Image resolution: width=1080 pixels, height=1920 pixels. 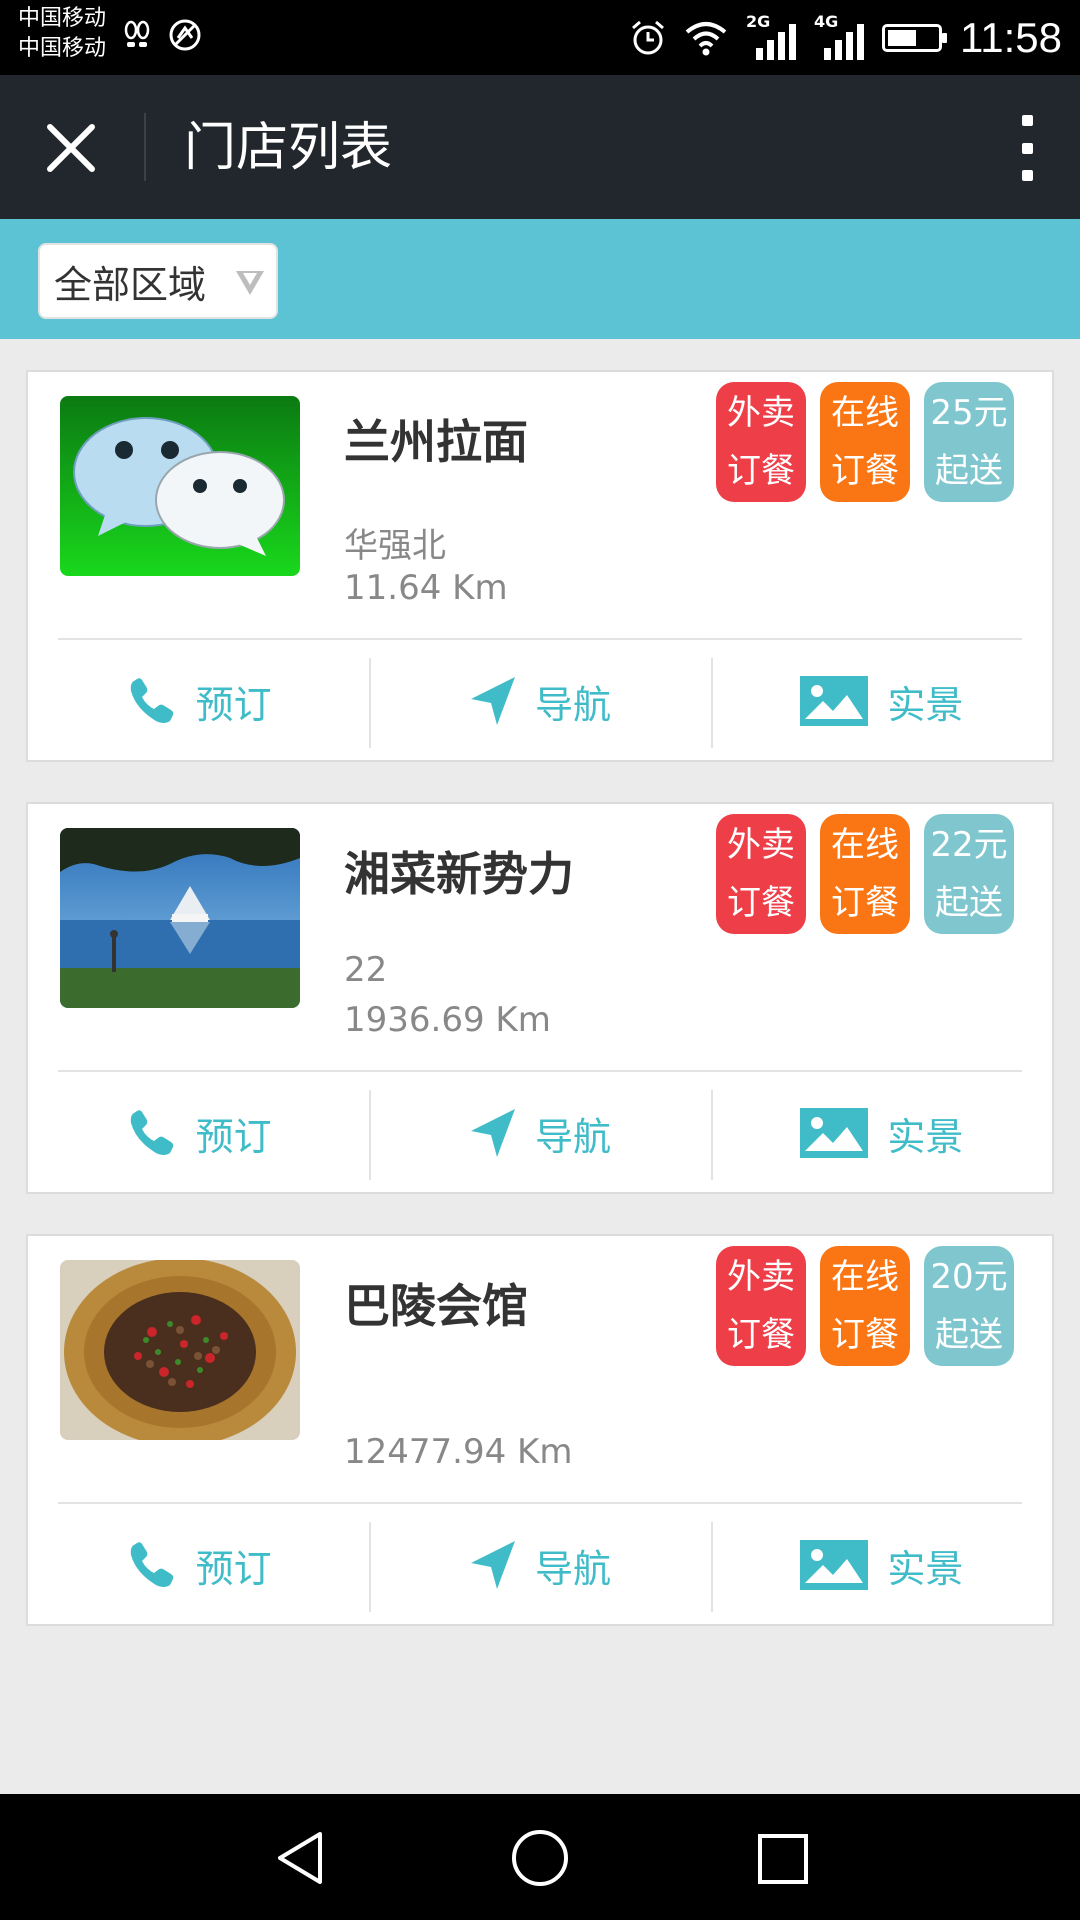 What do you see at coordinates (969, 1306) in the screenshot?
I see `tag-min-delivery: 20元 起送` at bounding box center [969, 1306].